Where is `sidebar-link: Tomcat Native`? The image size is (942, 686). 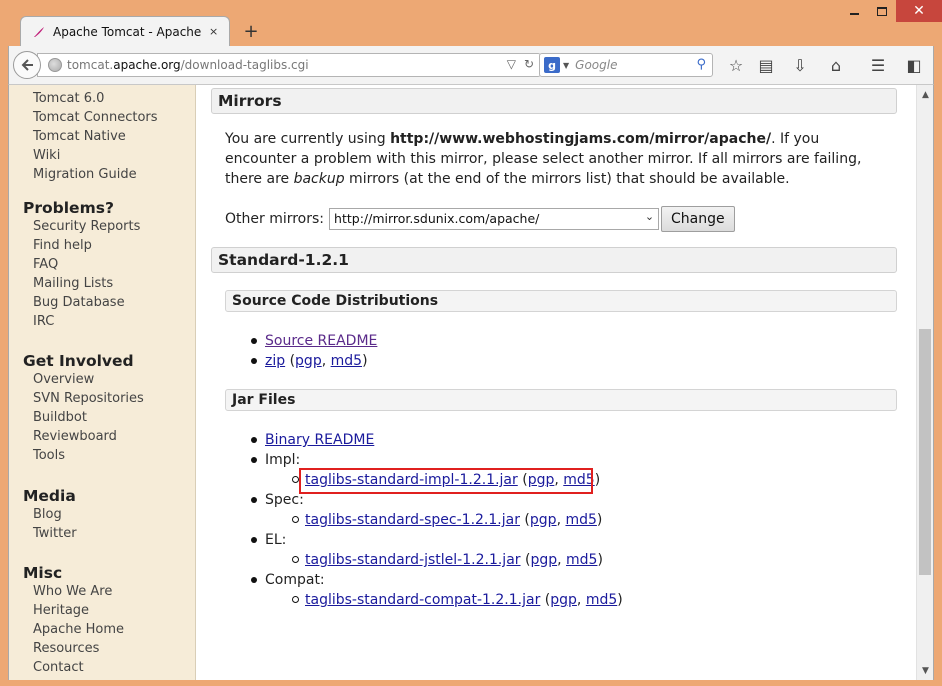
sidebar-link: Tomcat Native is located at coordinates (95, 136).